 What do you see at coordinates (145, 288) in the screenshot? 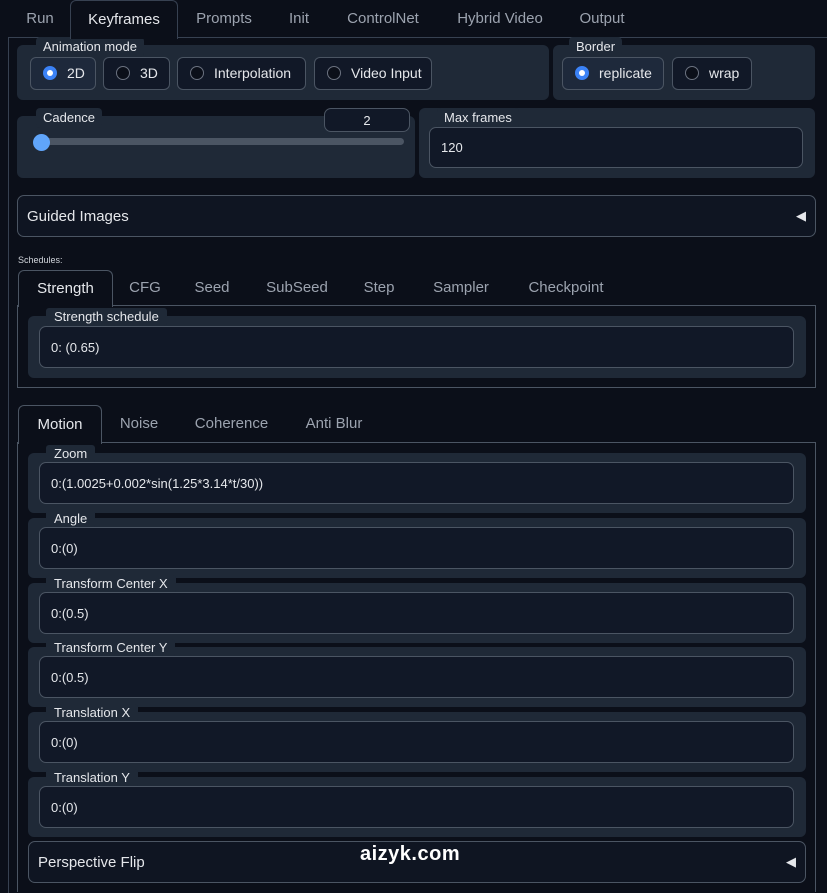
I see `tab-cfg: CFG` at bounding box center [145, 288].